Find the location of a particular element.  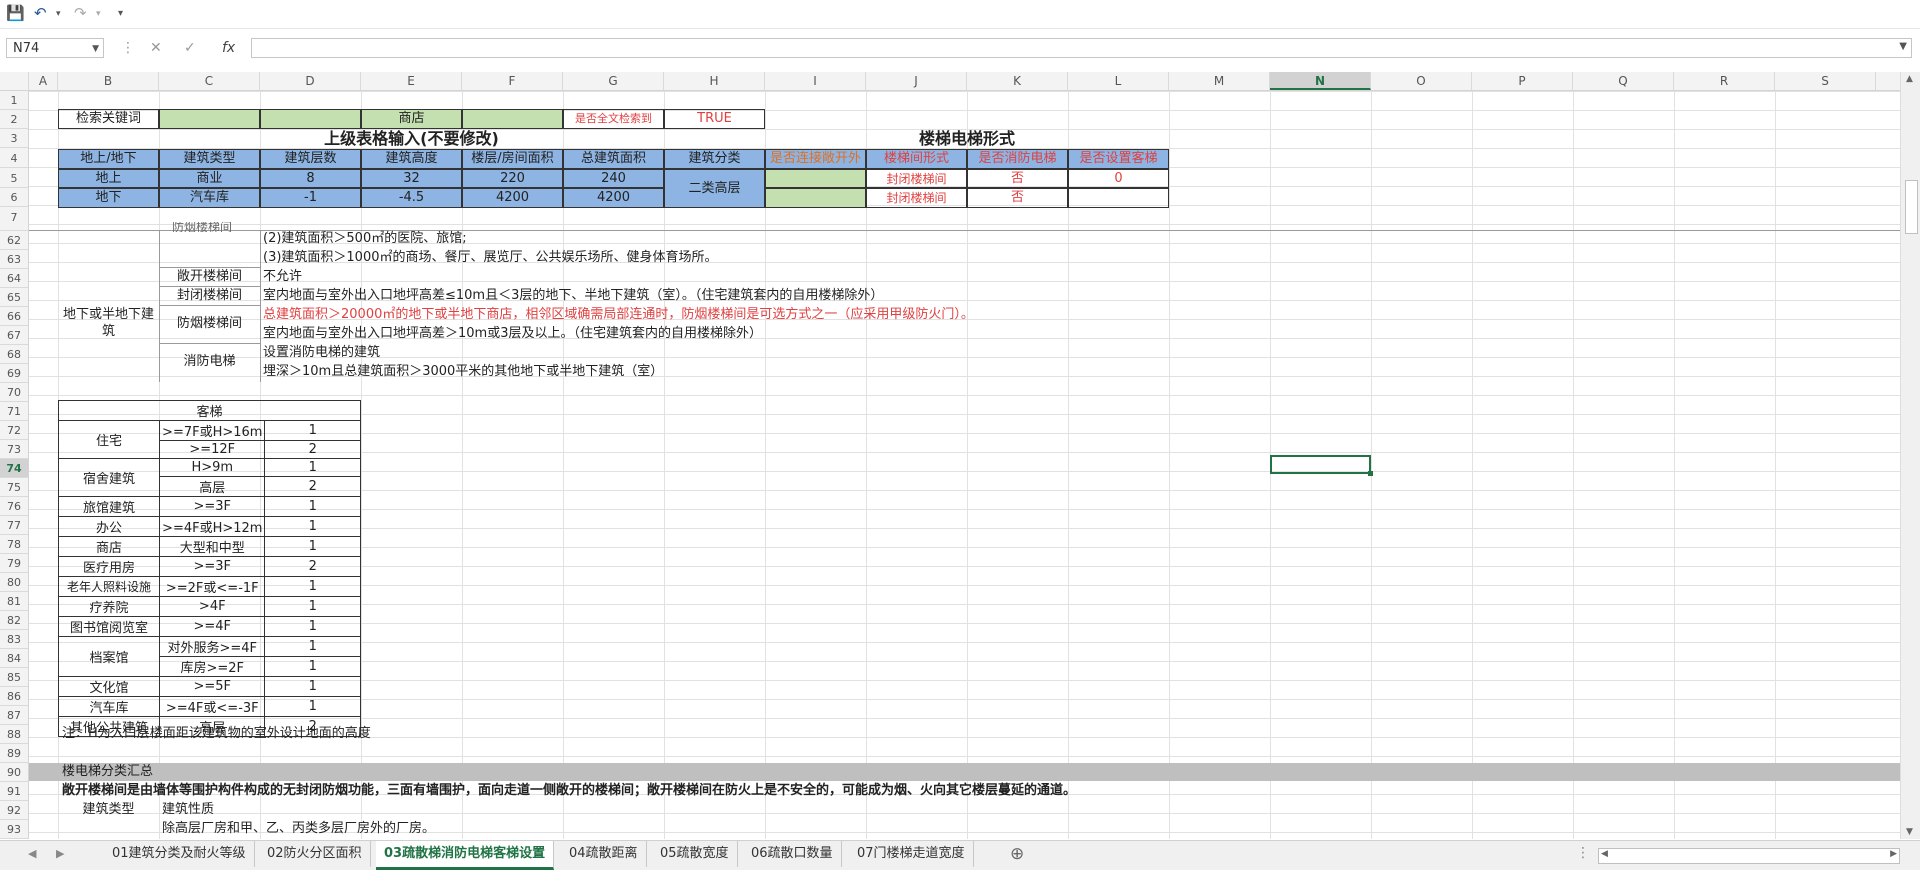

row-header: 2 is located at coordinates (14, 119).